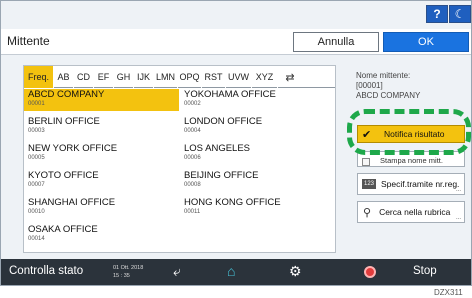 The width and height of the screenshot is (472, 298). Describe the element at coordinates (73, 148) in the screenshot. I see `entry-name: NEW YORK OFFICE` at that location.